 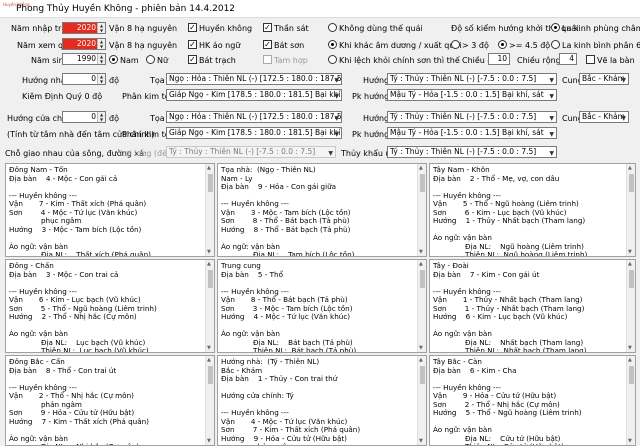 I want to click on nam-radio, so click(x=113, y=59).